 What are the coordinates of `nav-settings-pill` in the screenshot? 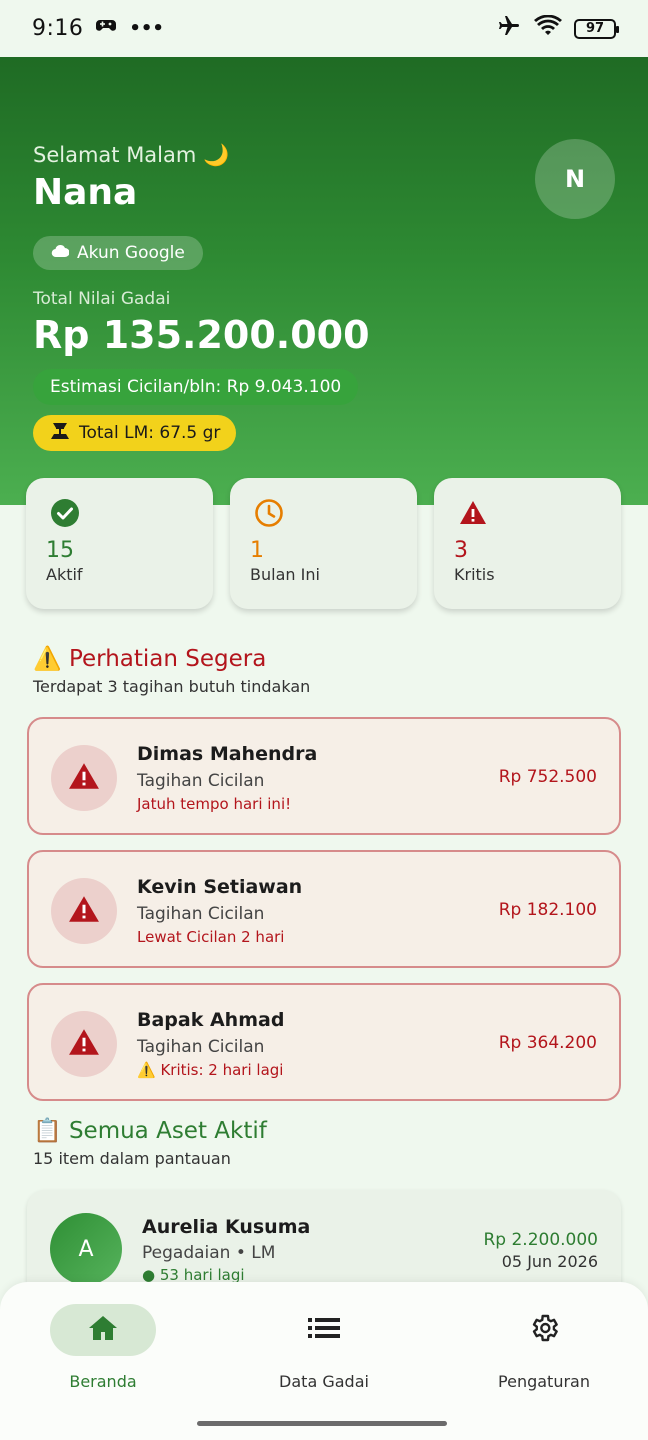 It's located at (544, 1330).